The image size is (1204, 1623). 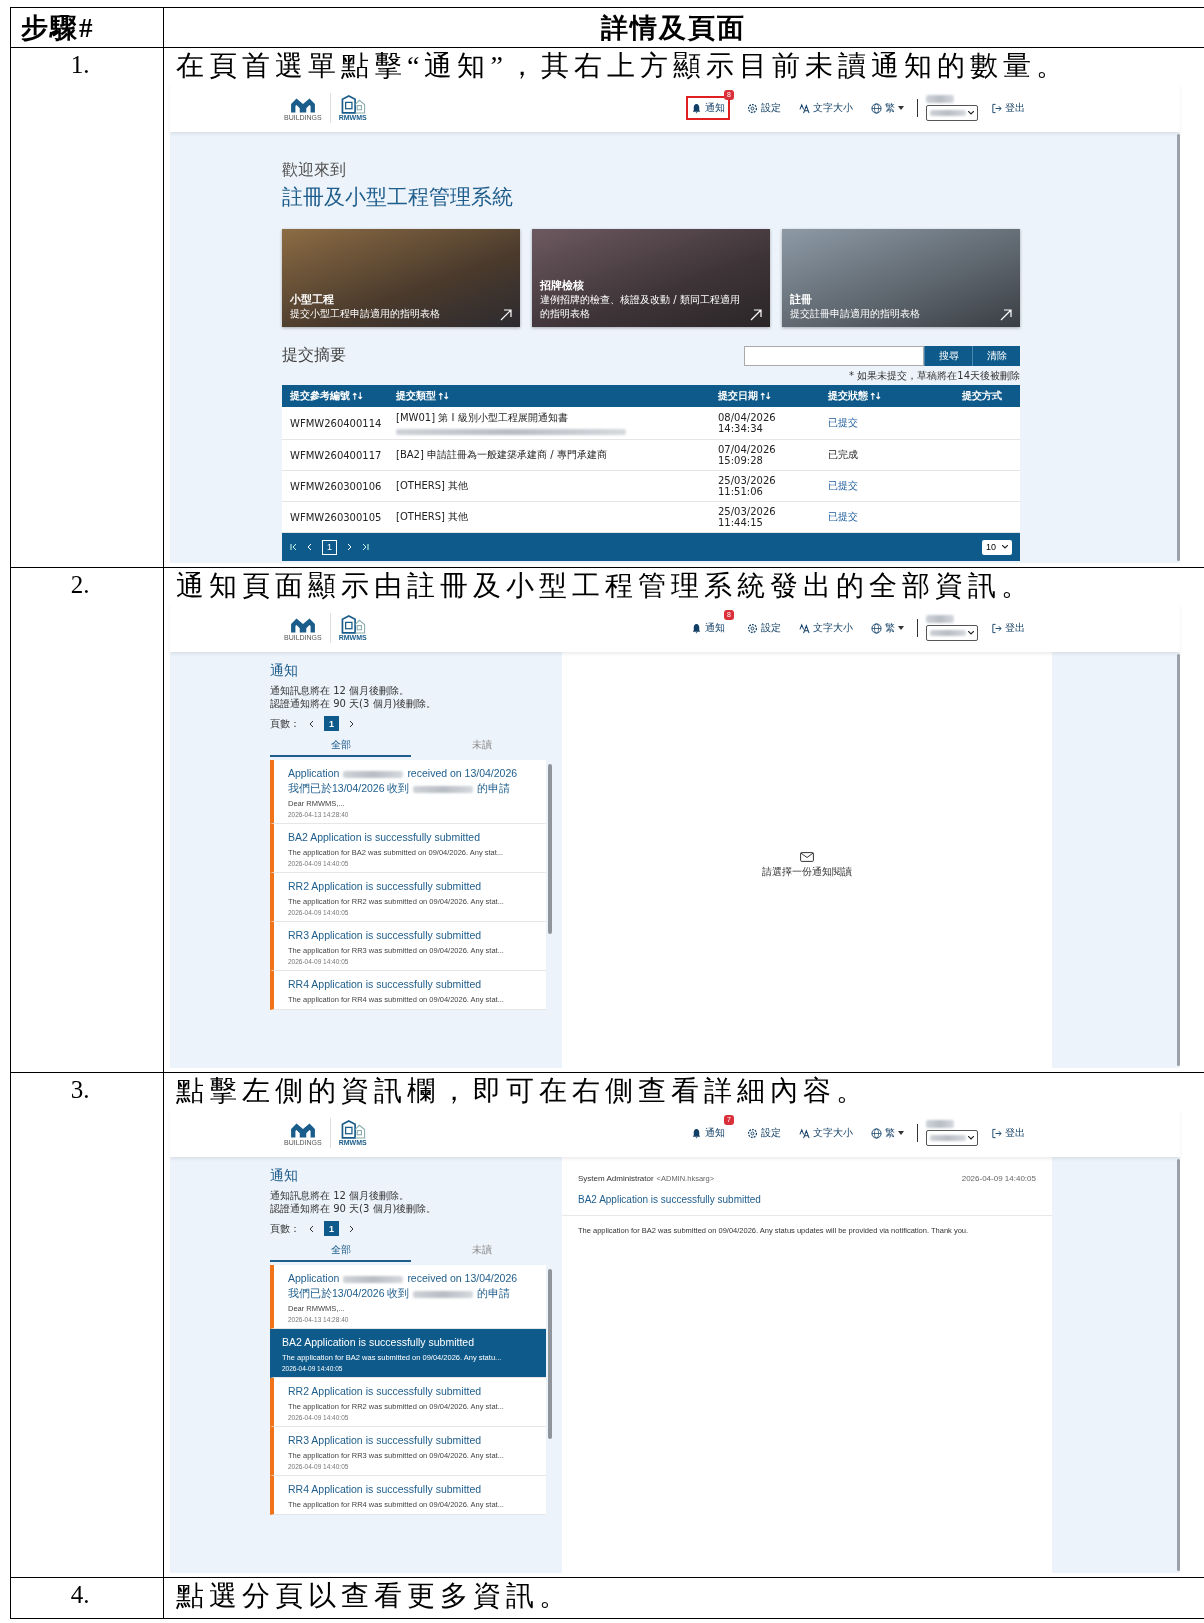 I want to click on step-instruction: 在頁首選單點擊“通知”，其右上方顯示目前未讀通知的數量。, so click(x=622, y=66).